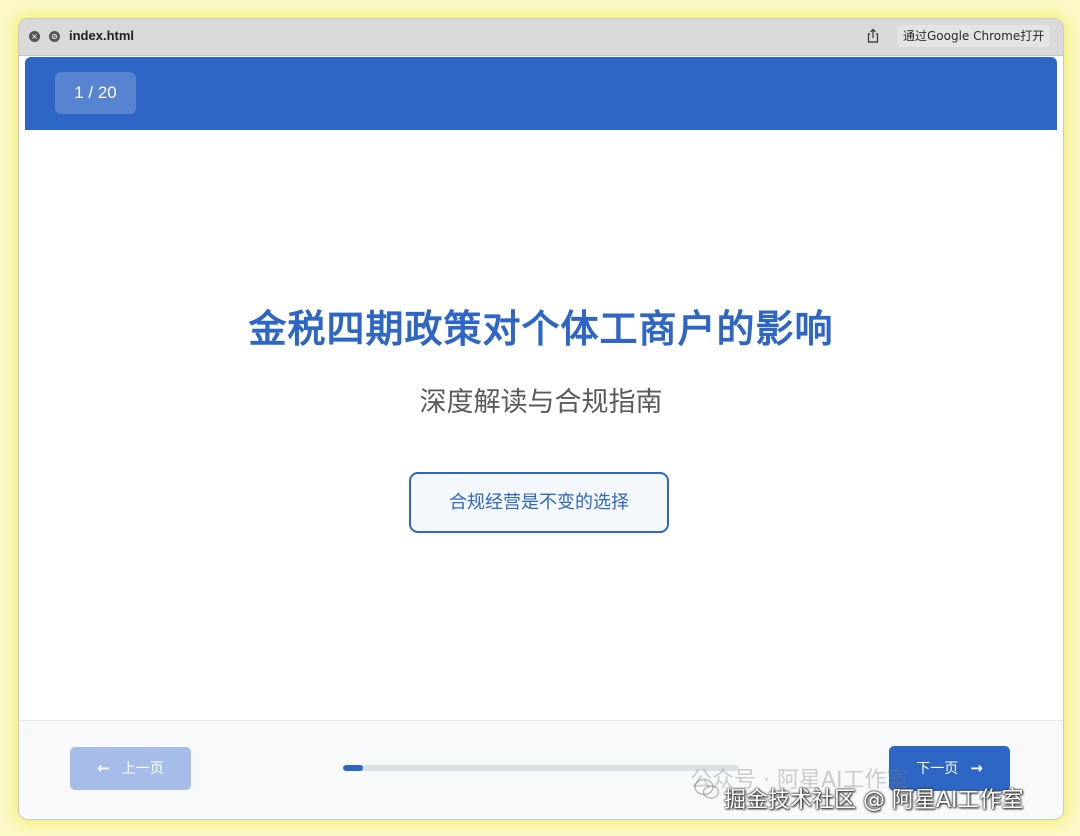  Describe the element at coordinates (539, 502) in the screenshot. I see `slide-tag: 合规经营是不变的选择` at that location.